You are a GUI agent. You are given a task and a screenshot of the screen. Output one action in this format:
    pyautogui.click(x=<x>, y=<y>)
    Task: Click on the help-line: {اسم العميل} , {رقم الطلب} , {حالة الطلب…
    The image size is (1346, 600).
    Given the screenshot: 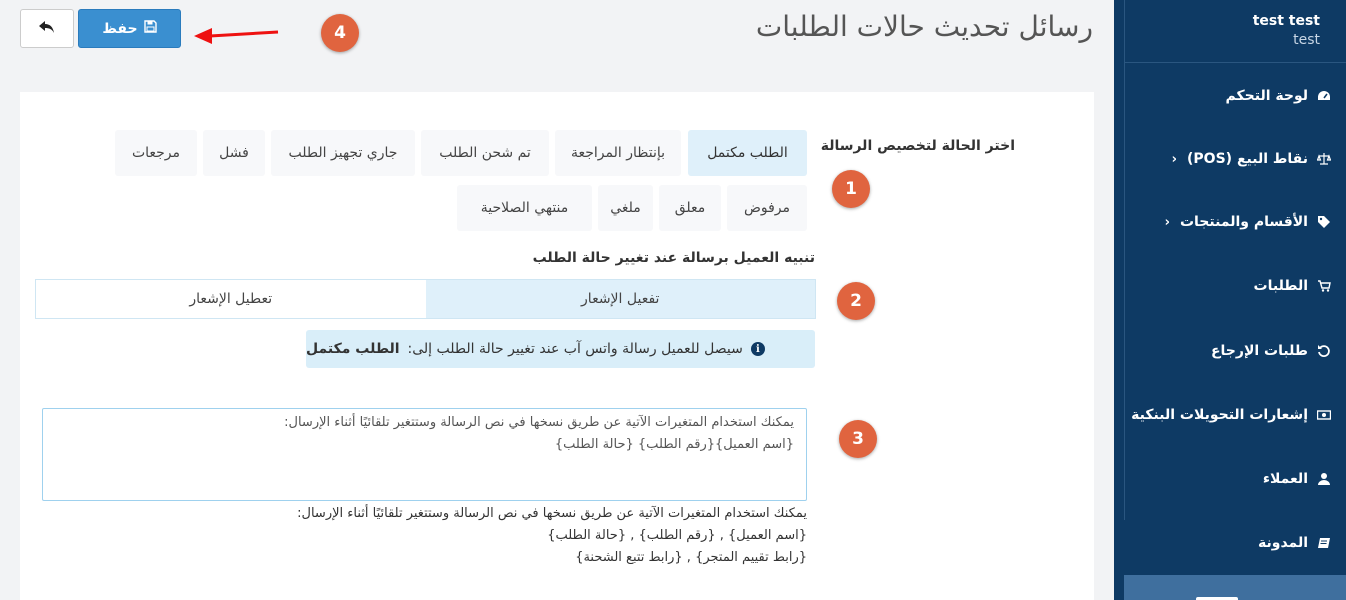 What is the action you would take?
    pyautogui.click(x=677, y=535)
    